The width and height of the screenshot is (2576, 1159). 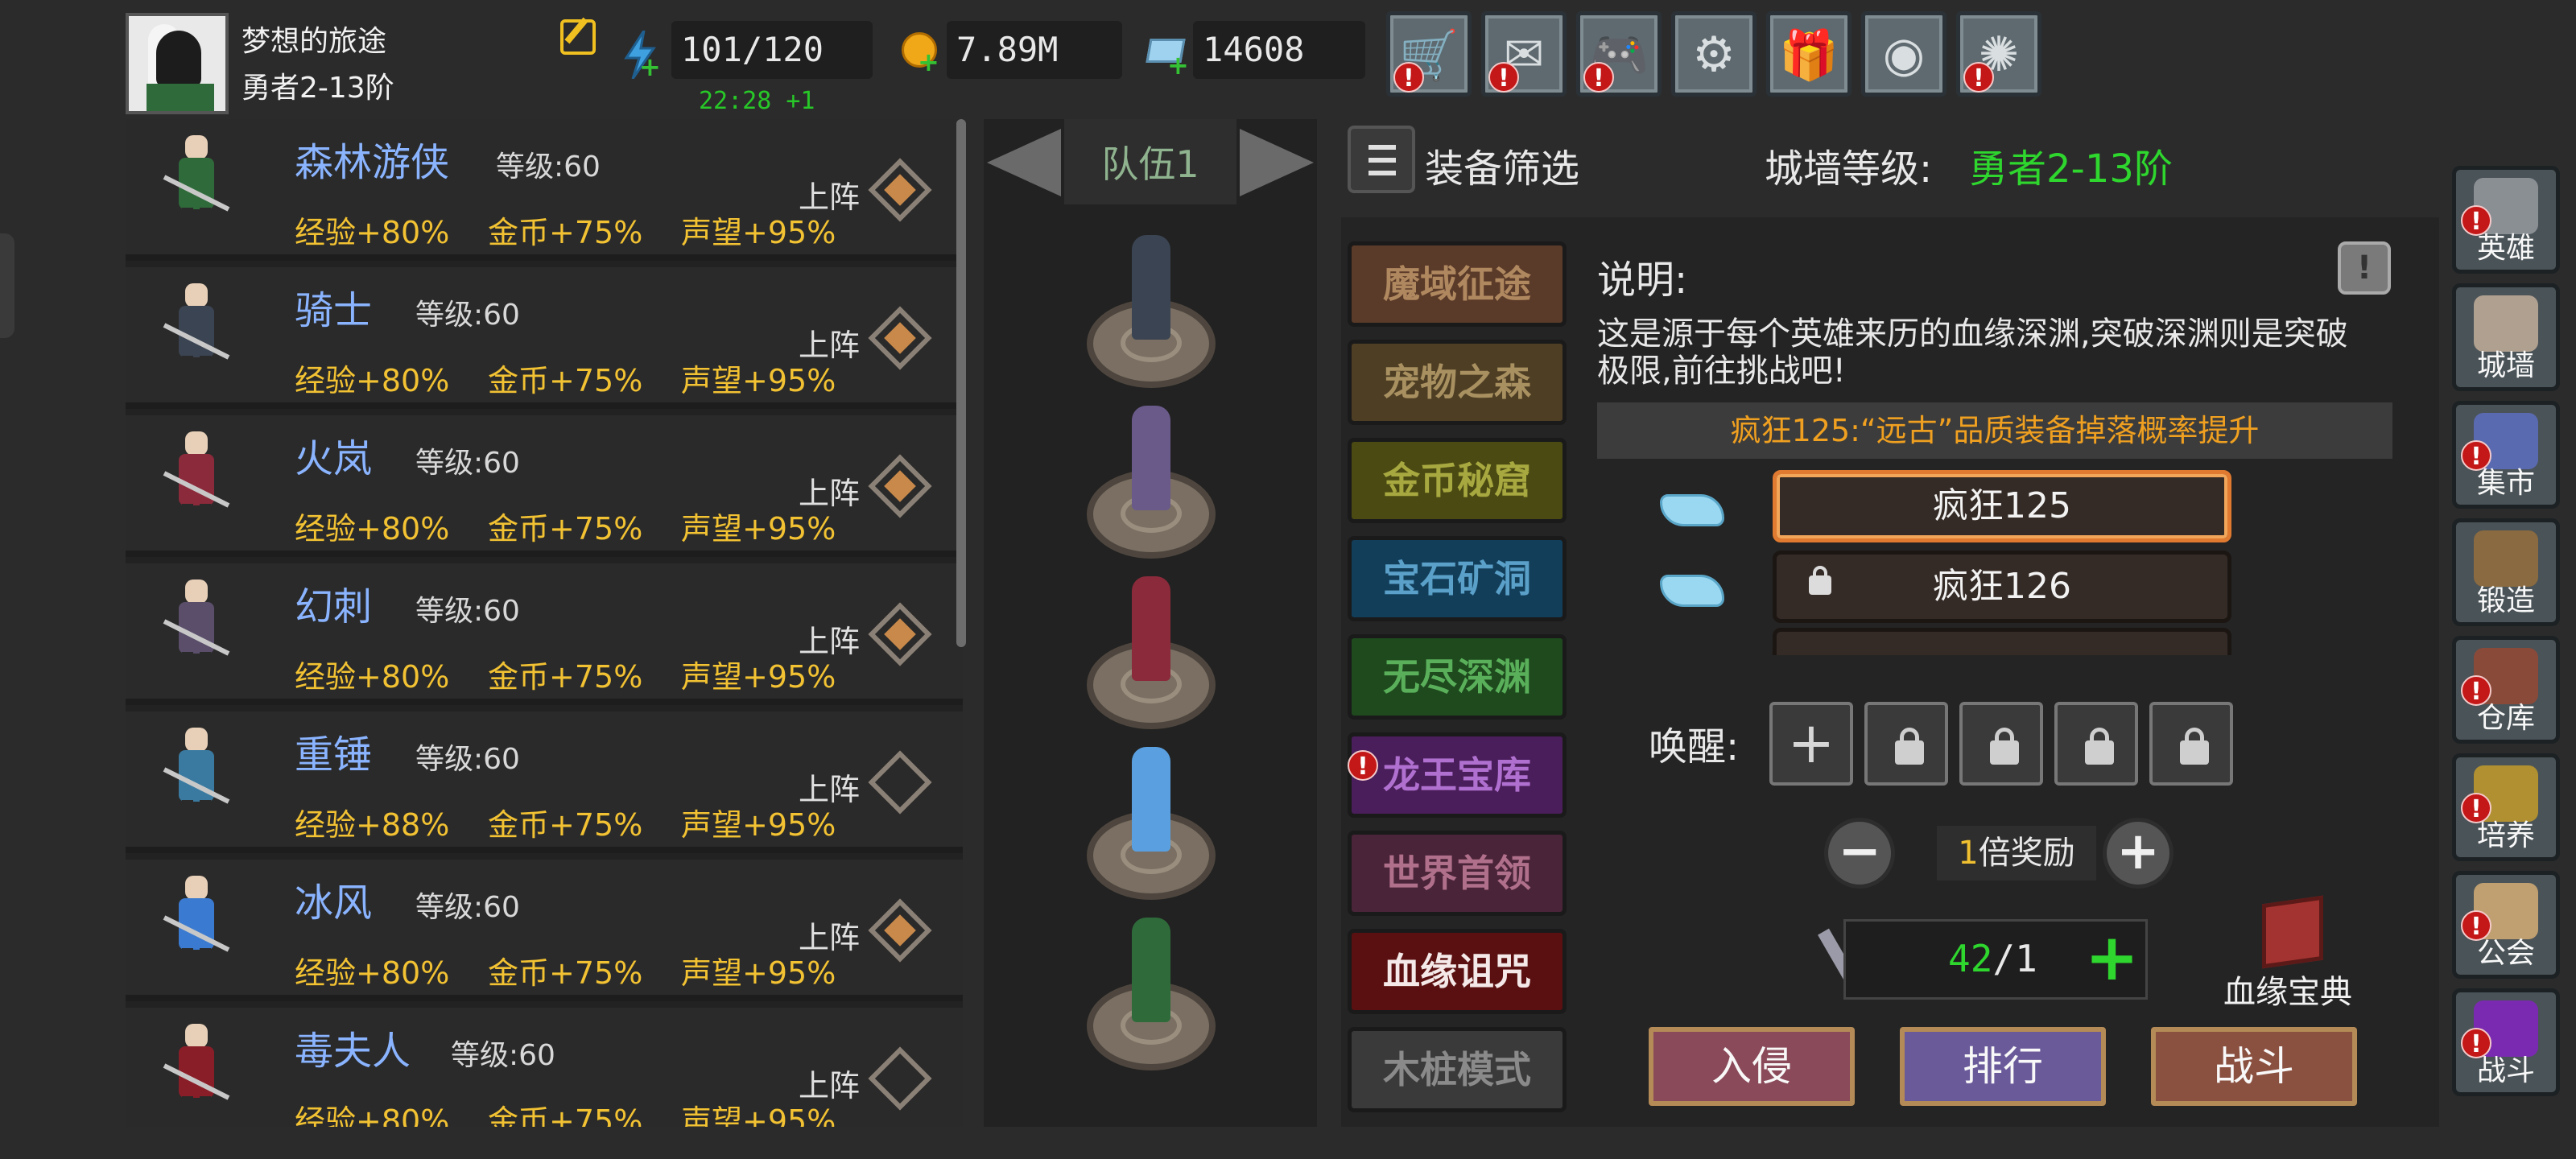 I want to click on mode-button: 魔域征途, so click(x=1457, y=284).